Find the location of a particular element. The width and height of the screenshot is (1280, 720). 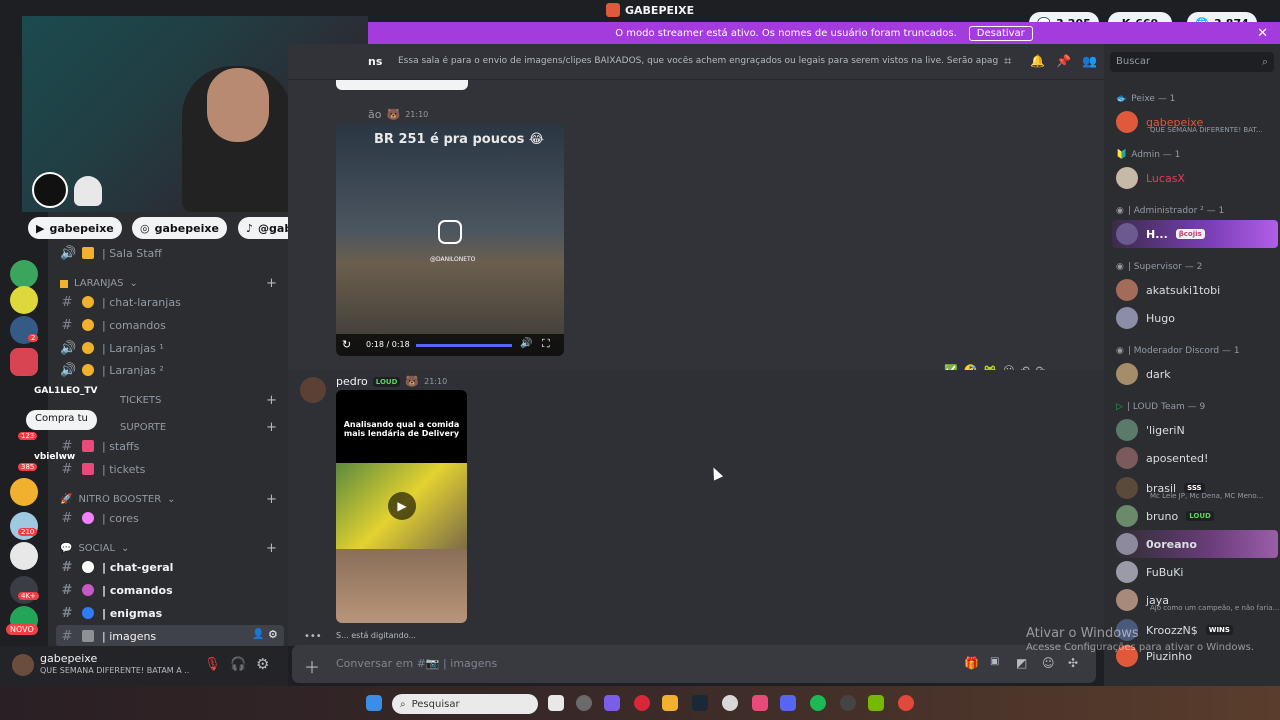

member-item: H... βcojis is located at coordinates (1195, 234).